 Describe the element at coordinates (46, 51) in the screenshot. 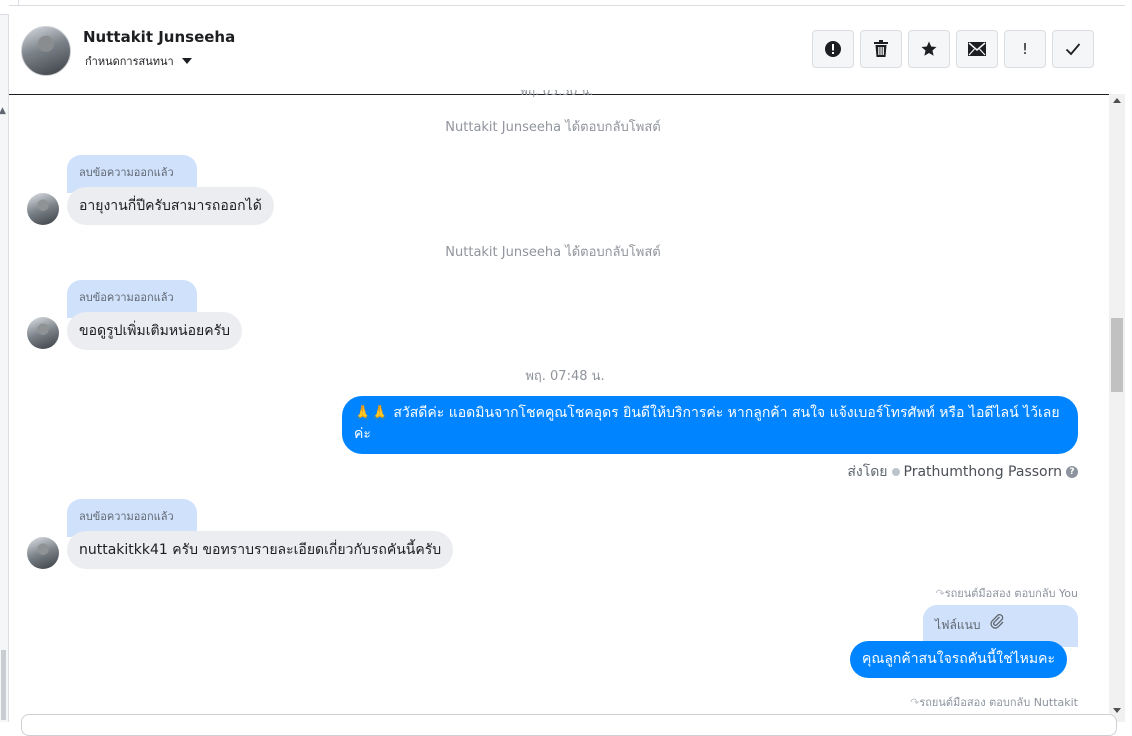

I see `contact-avatar` at that location.